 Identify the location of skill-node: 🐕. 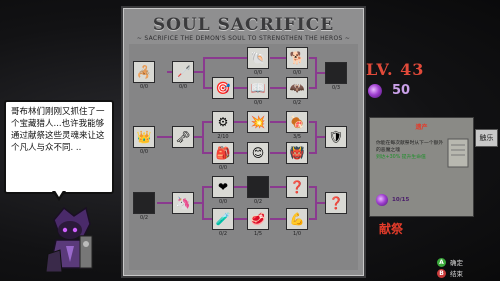
(297, 58).